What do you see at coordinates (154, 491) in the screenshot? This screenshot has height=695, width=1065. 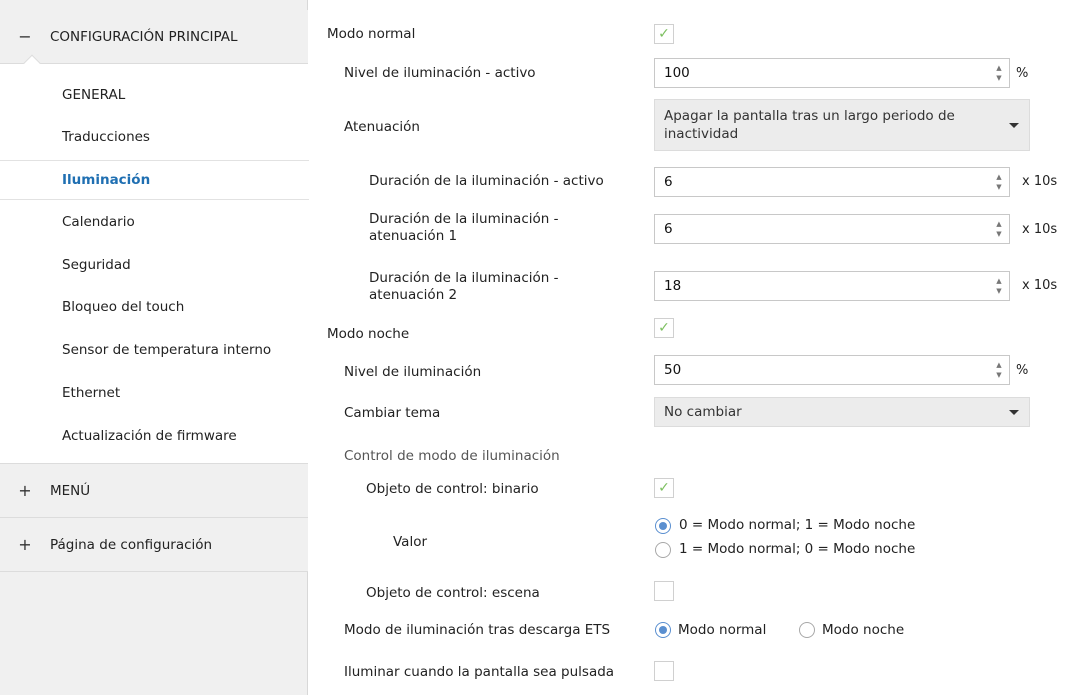 I see `sidebar-section-menu: + MENÚ` at bounding box center [154, 491].